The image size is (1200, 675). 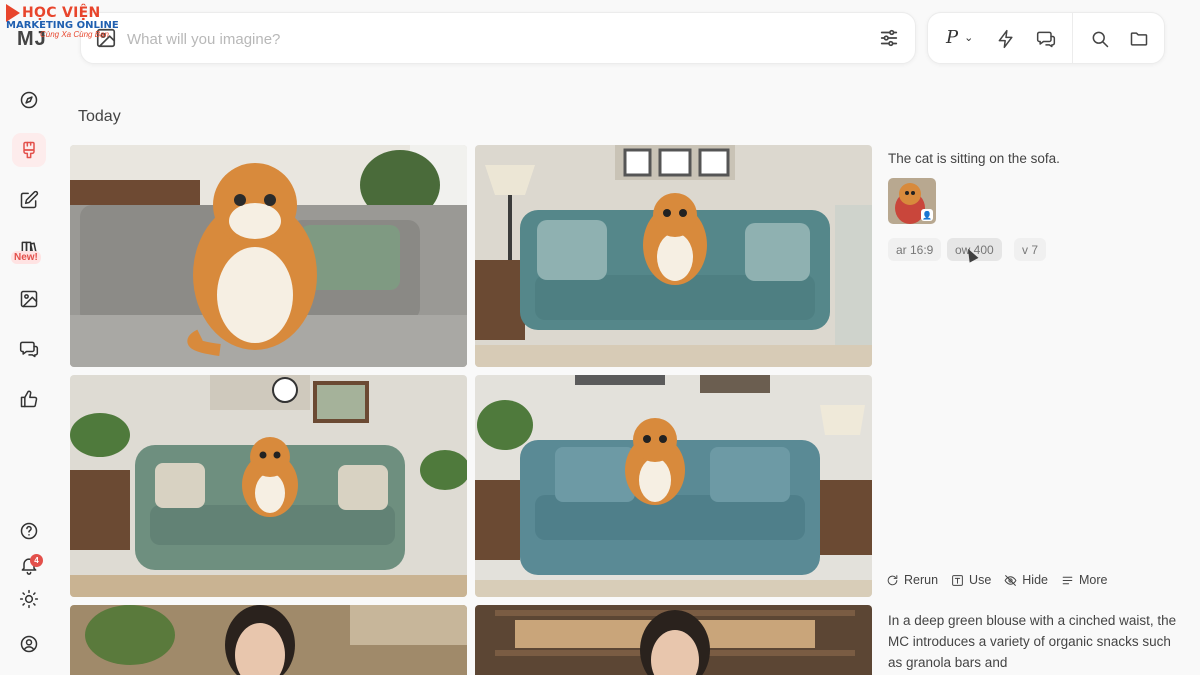 What do you see at coordinates (1030, 249) in the screenshot?
I see `param-tag-version: v 7` at bounding box center [1030, 249].